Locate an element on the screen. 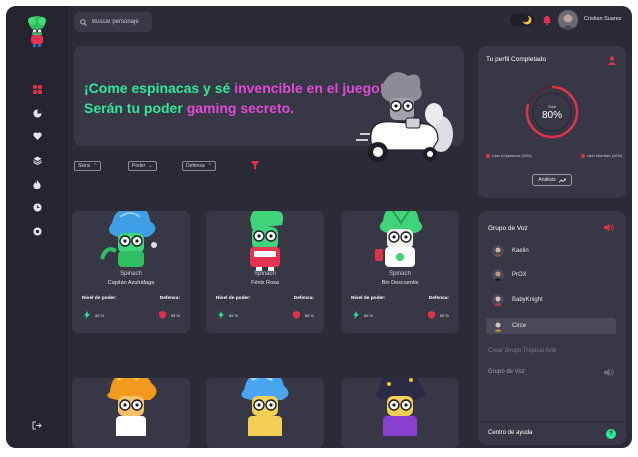  theme-toggle is located at coordinates (522, 20).